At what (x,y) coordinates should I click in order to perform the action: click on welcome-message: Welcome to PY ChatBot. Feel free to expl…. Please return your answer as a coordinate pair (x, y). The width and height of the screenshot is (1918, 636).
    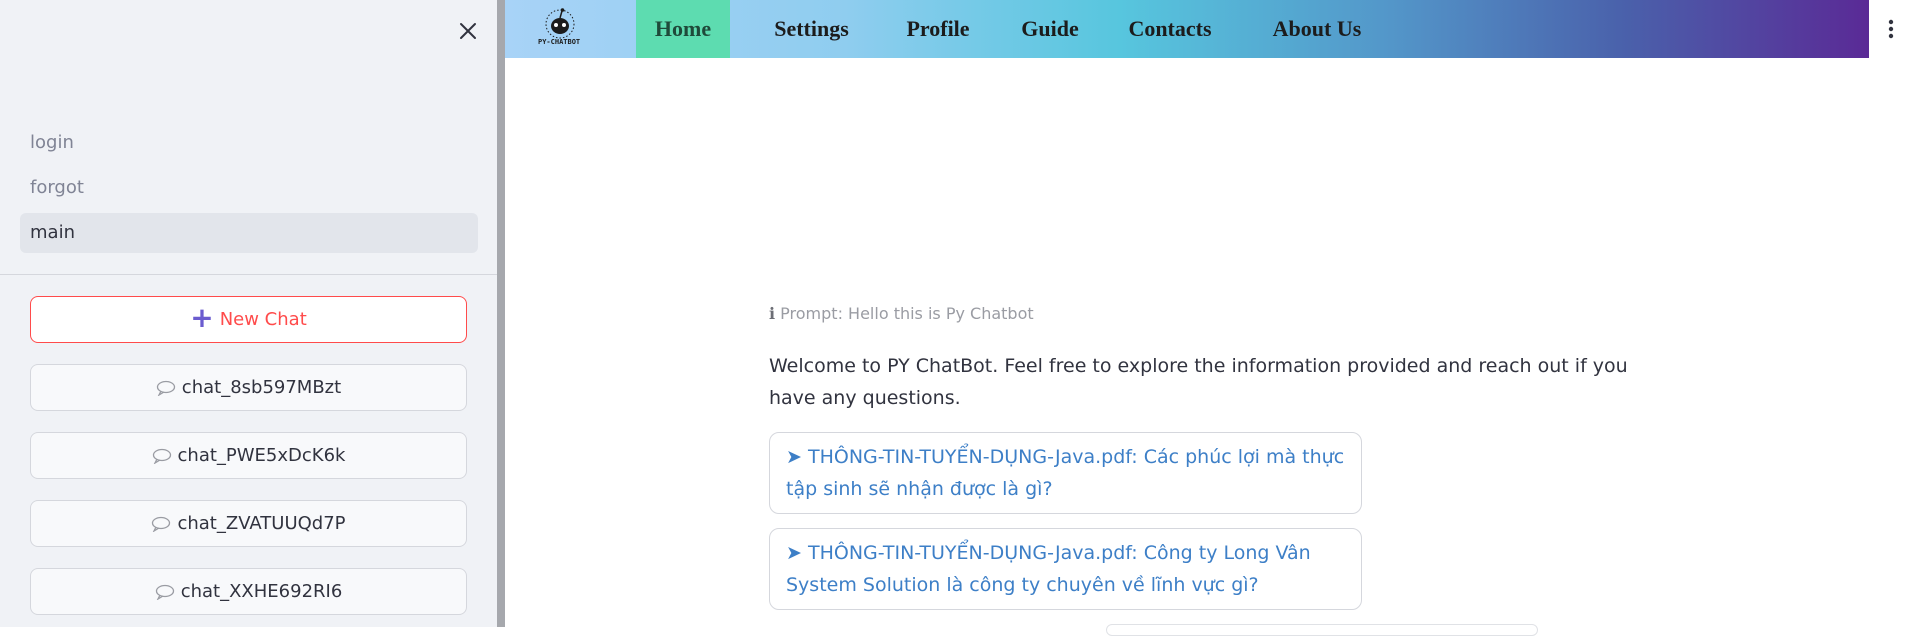
    Looking at the image, I should click on (1198, 382).